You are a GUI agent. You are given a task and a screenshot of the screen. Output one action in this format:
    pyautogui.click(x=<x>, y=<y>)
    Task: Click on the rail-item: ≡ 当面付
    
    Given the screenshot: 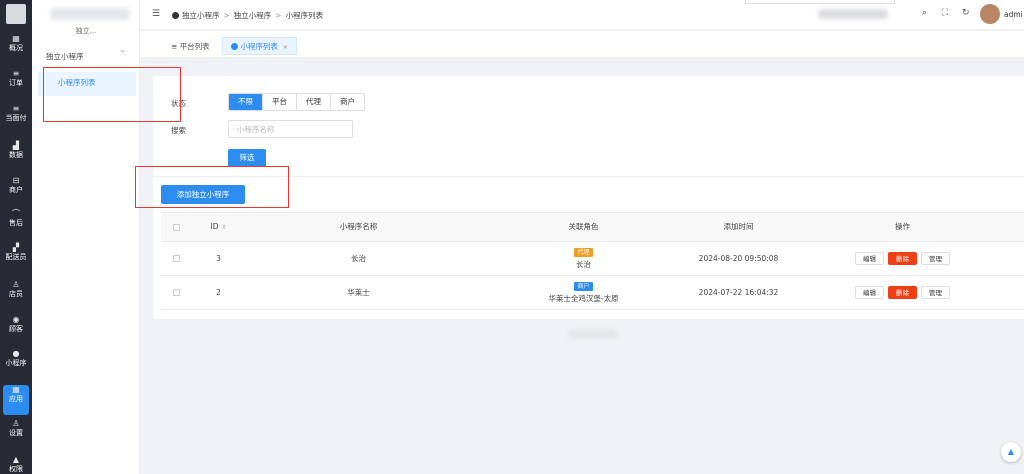 What is the action you would take?
    pyautogui.click(x=16, y=119)
    